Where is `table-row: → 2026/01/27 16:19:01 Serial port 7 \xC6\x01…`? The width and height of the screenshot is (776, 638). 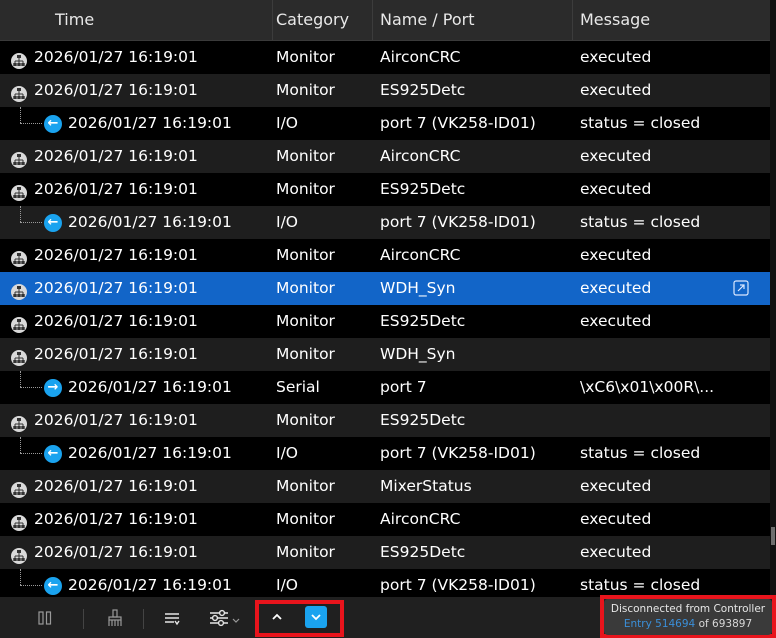
table-row: → 2026/01/27 16:19:01 Serial port 7 \xC6\x01… is located at coordinates (385, 387).